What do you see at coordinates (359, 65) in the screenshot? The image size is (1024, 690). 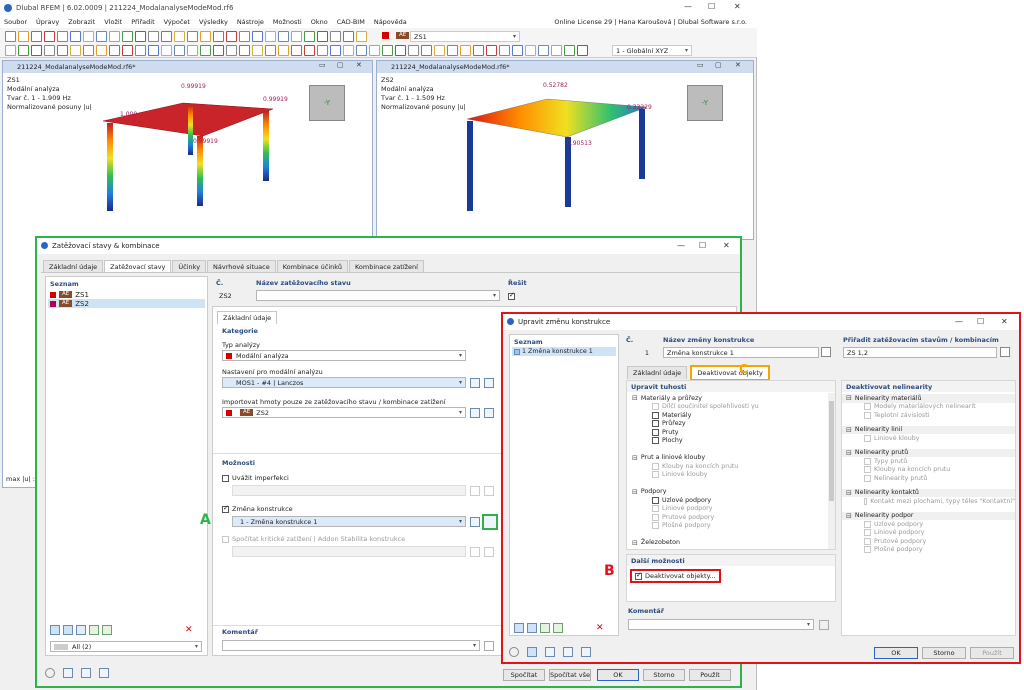 I see `view-left-close: ✕` at bounding box center [359, 65].